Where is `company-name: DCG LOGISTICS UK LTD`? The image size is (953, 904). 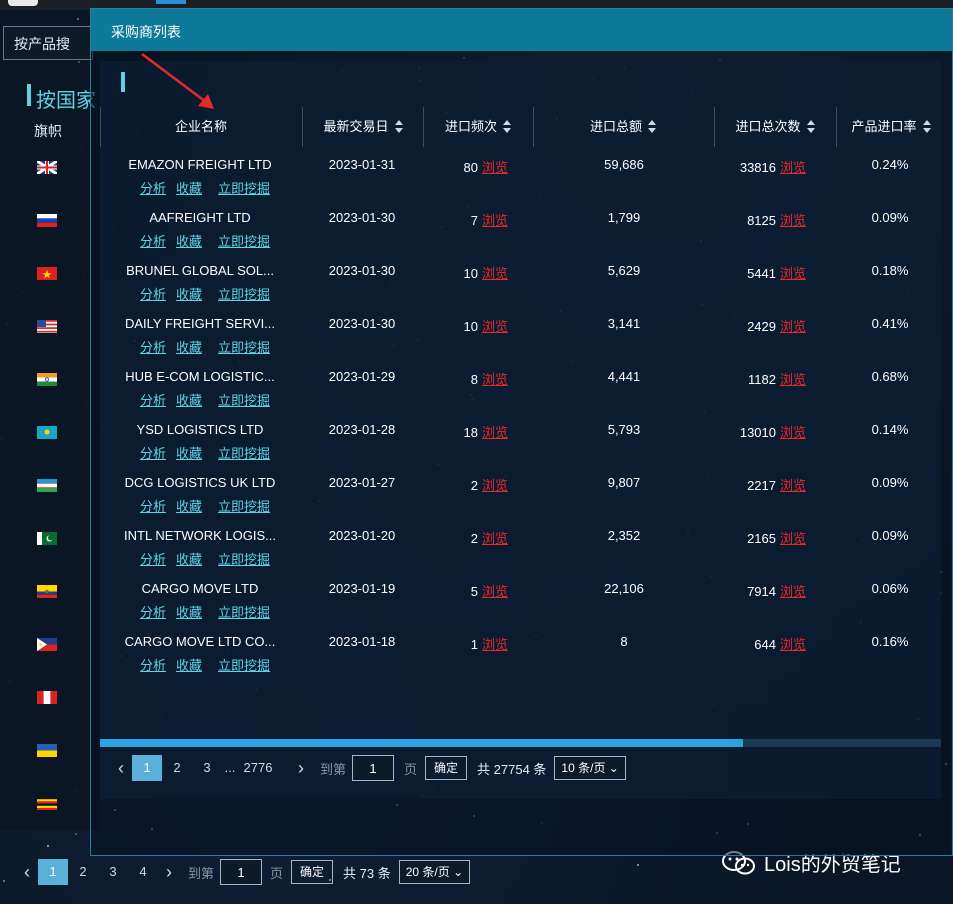 company-name: DCG LOGISTICS UK LTD is located at coordinates (200, 482).